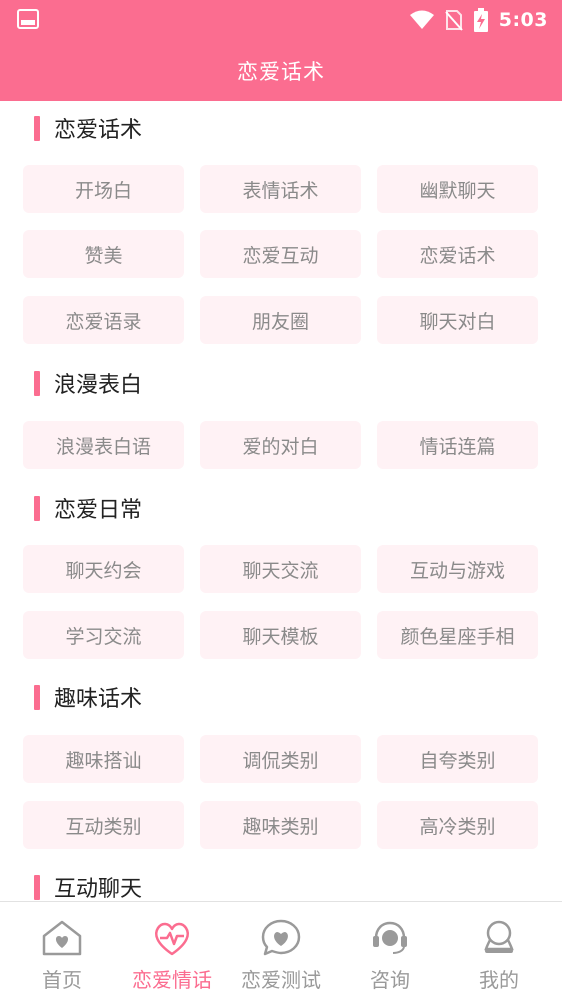 The image size is (562, 999). I want to click on category-chip: 聊天对白, so click(457, 320).